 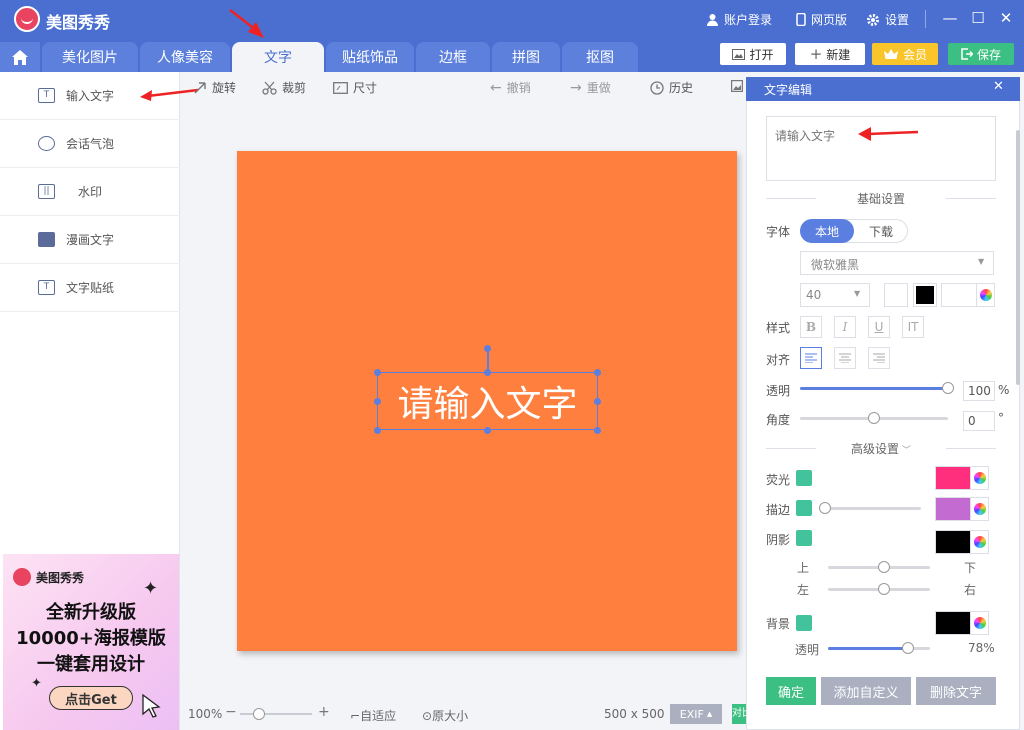 What do you see at coordinates (284, 87) in the screenshot?
I see `crop-button: 裁剪` at bounding box center [284, 87].